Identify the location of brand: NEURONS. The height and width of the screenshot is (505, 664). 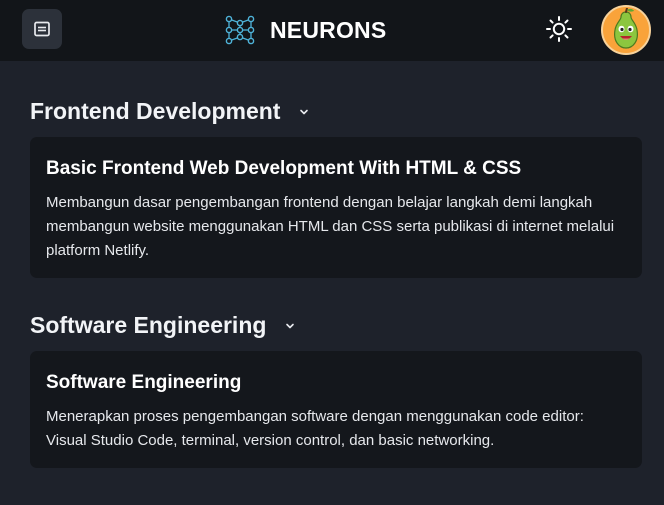
(304, 30).